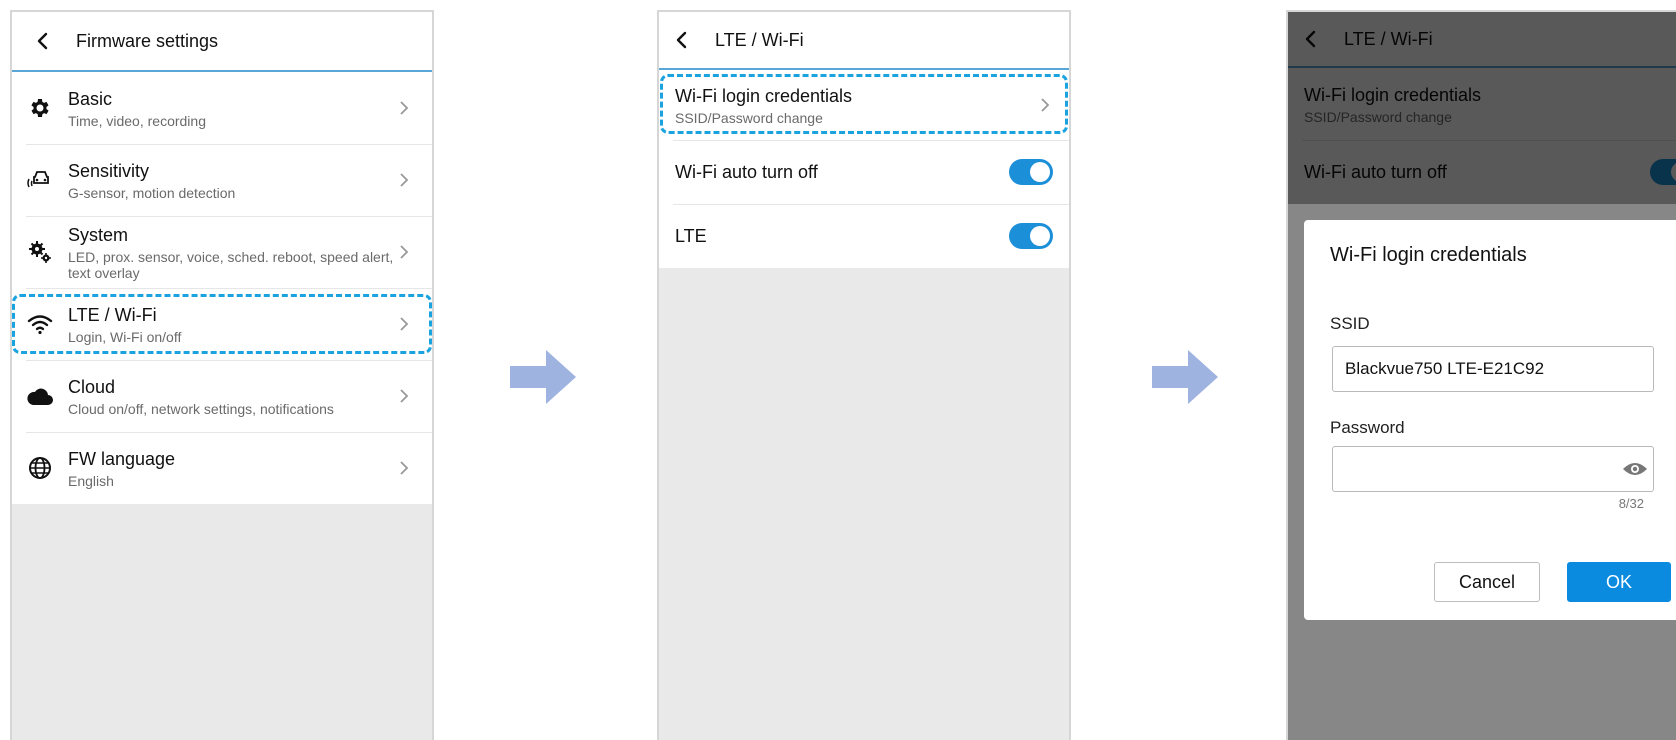 This screenshot has width=1676, height=740. Describe the element at coordinates (864, 172) in the screenshot. I see `settings-item-wifi-auto-off: Wi-Fi auto turn off` at that location.